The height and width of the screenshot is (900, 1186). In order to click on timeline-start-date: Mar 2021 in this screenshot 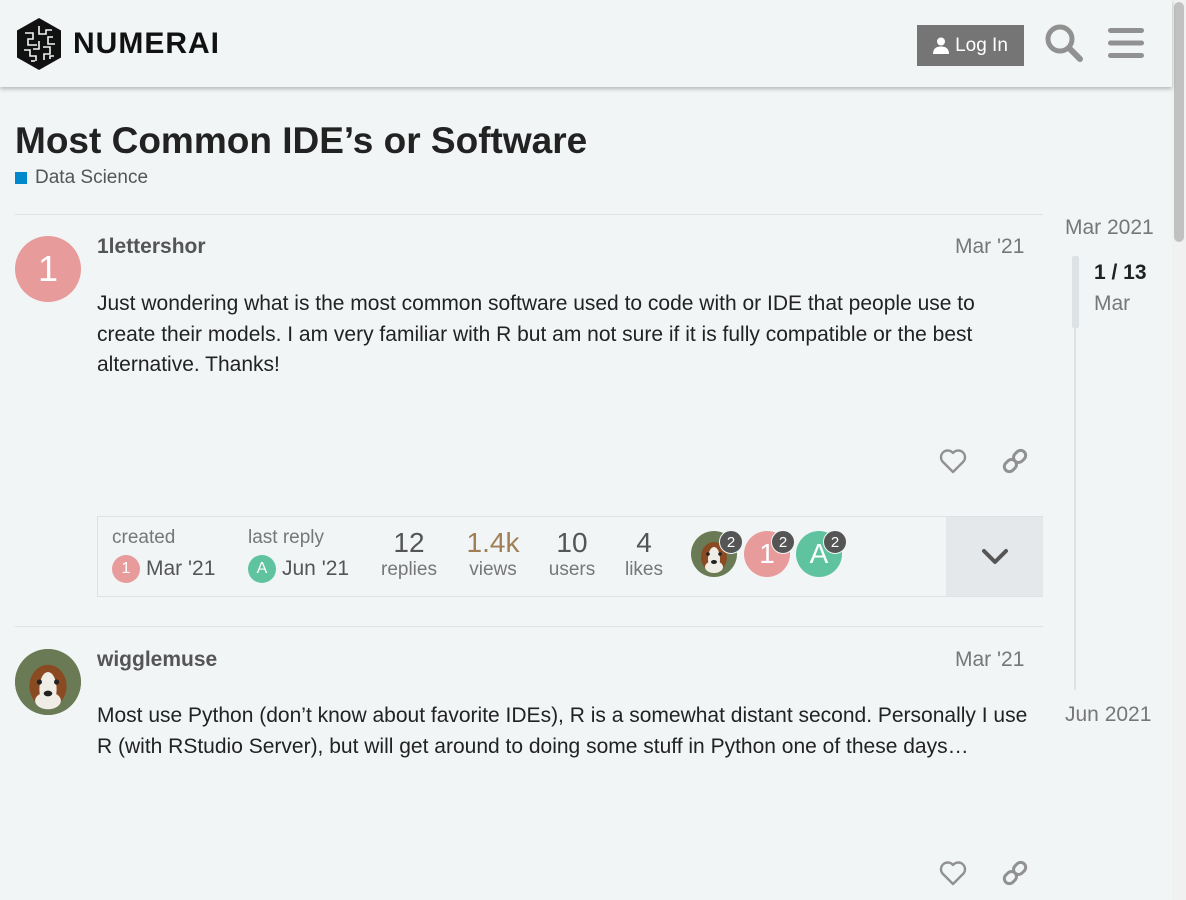, I will do `click(1109, 228)`.